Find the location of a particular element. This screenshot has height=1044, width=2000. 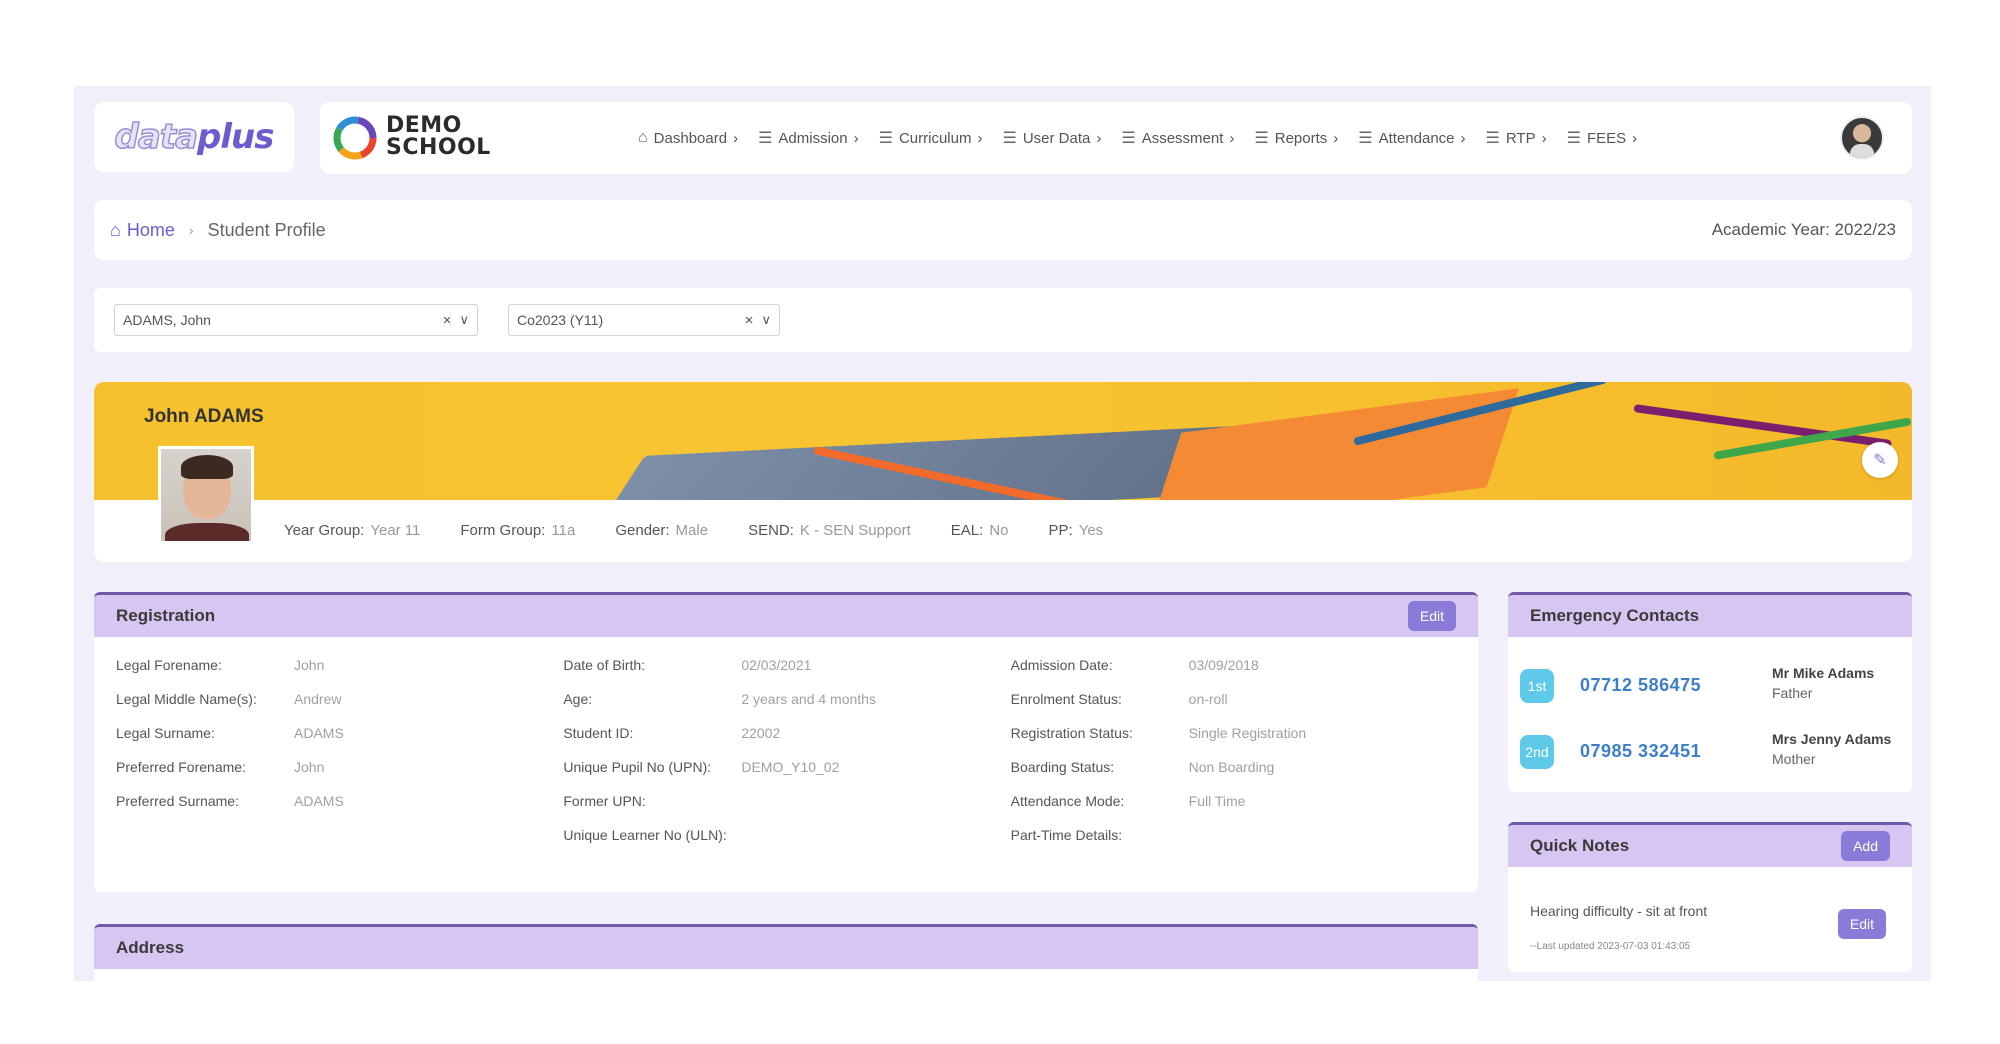

contact-name: Mrs Jenny Adams is located at coordinates (1832, 739).